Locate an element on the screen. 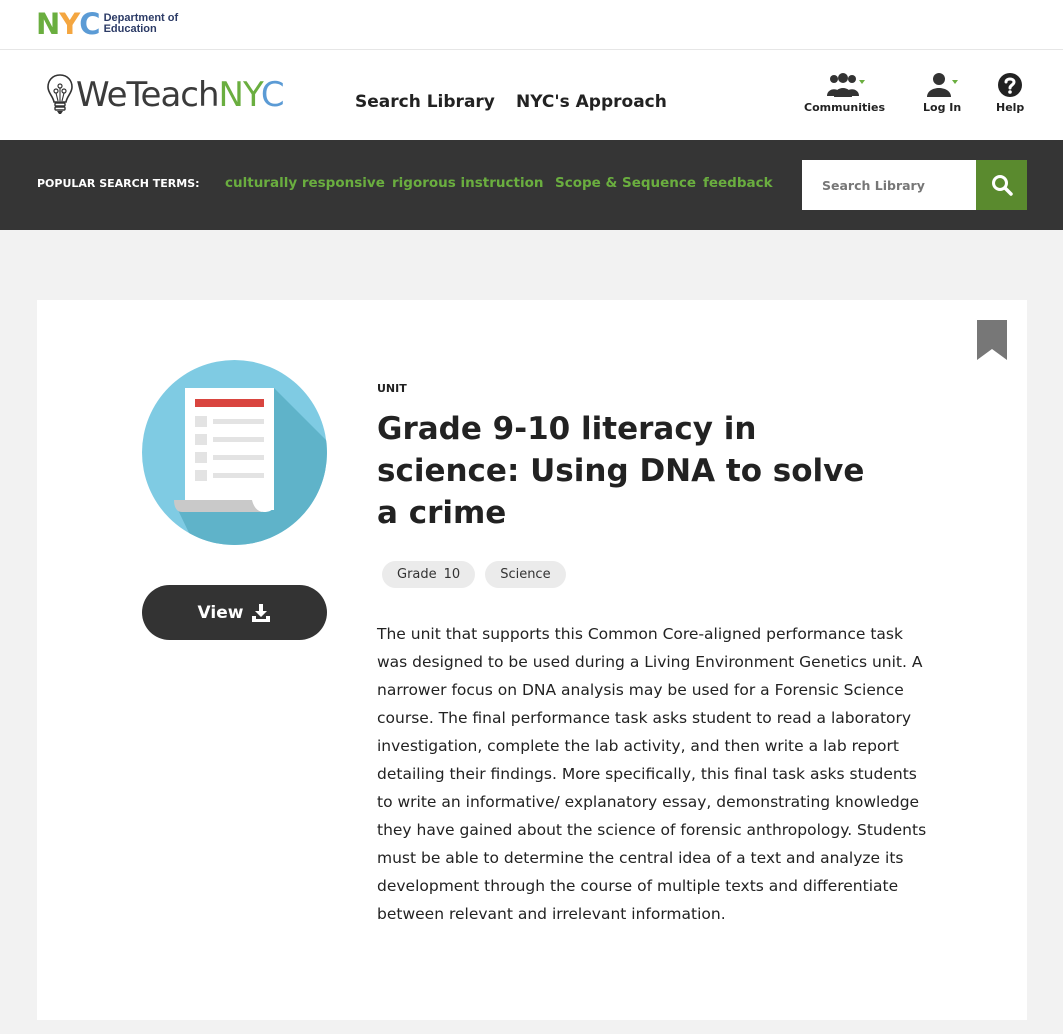 The width and height of the screenshot is (1063, 1034). popular-term-feedback: feedback is located at coordinates (738, 183).